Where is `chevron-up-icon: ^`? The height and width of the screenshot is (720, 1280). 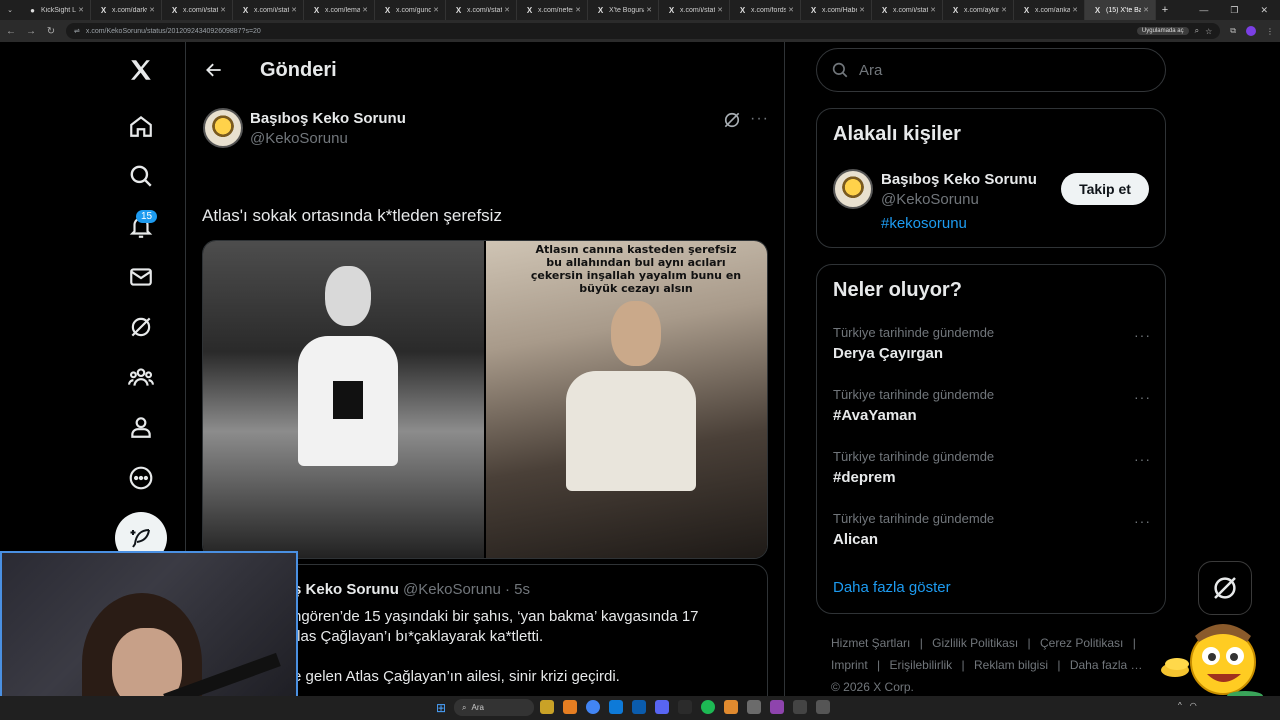 chevron-up-icon: ^ is located at coordinates (1180, 705).